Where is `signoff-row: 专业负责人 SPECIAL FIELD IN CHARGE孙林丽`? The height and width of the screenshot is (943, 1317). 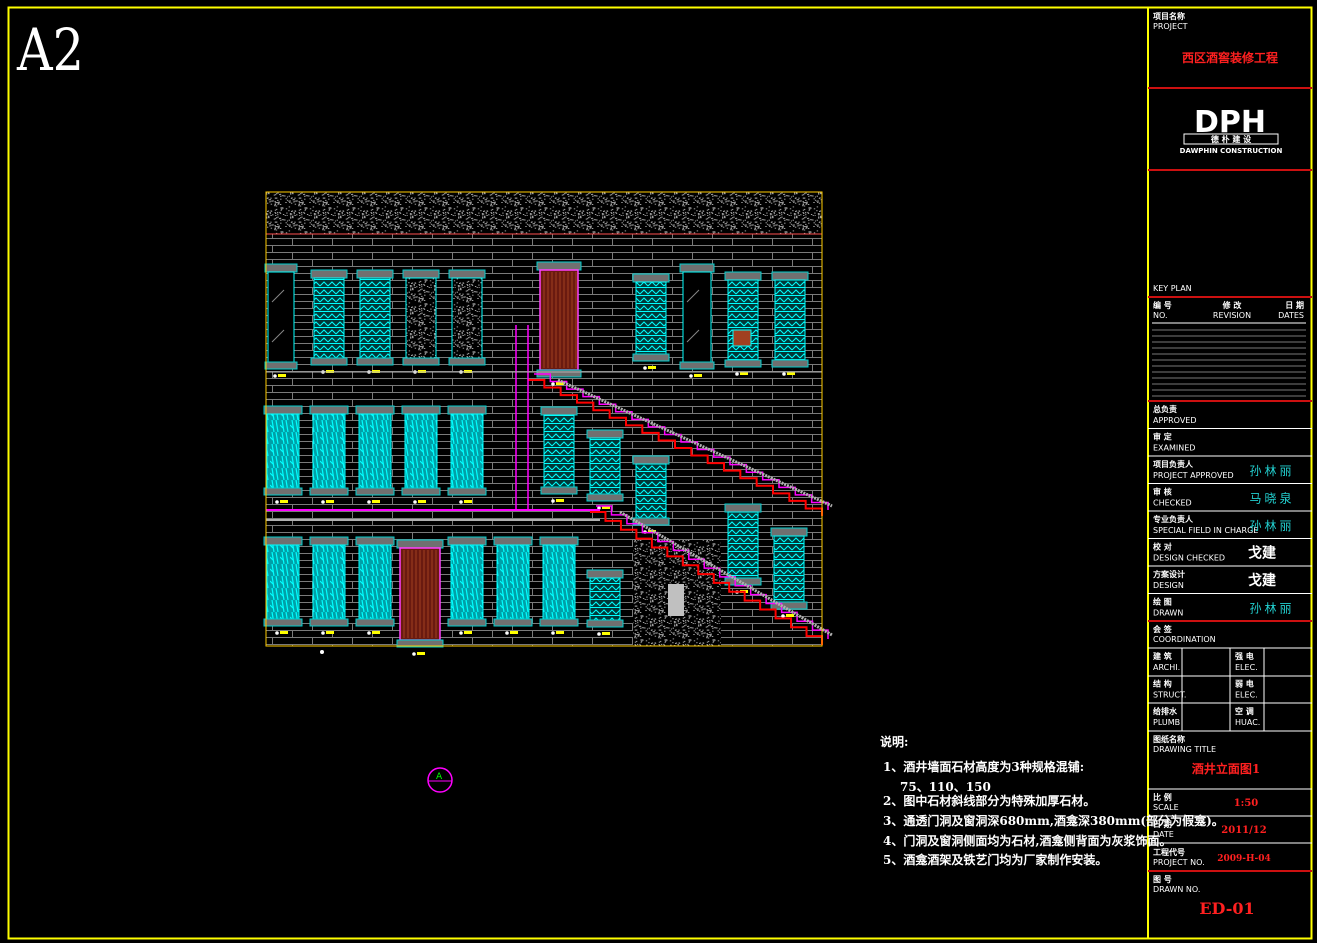 signoff-row: 专业负责人 SPECIAL FIELD IN CHARGE孙林丽 is located at coordinates (1230, 522).